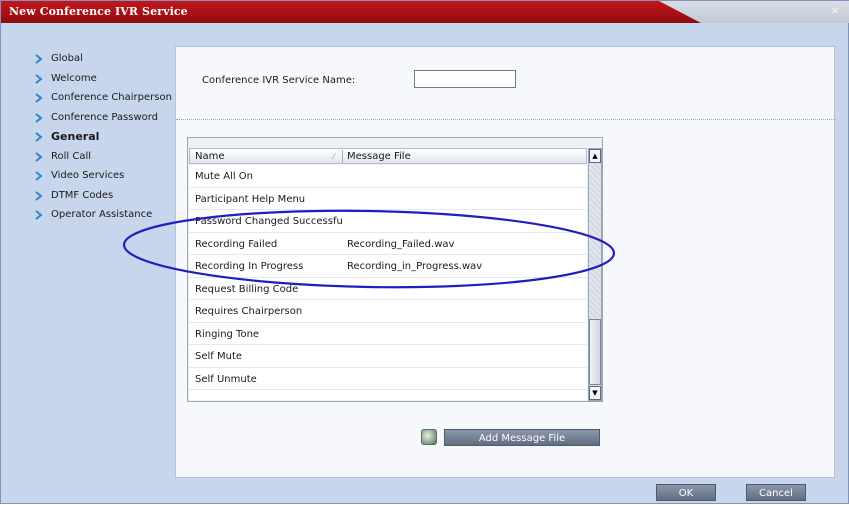  I want to click on close-icon: ×, so click(835, 11).